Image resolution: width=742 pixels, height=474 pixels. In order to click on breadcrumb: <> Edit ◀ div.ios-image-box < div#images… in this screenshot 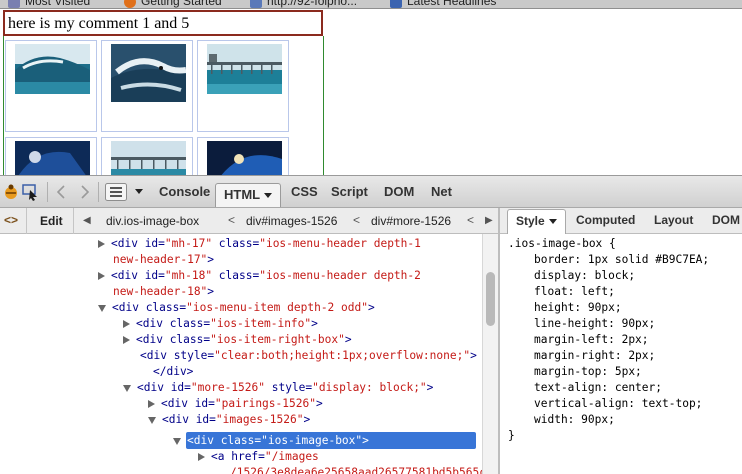, I will do `click(249, 221)`.